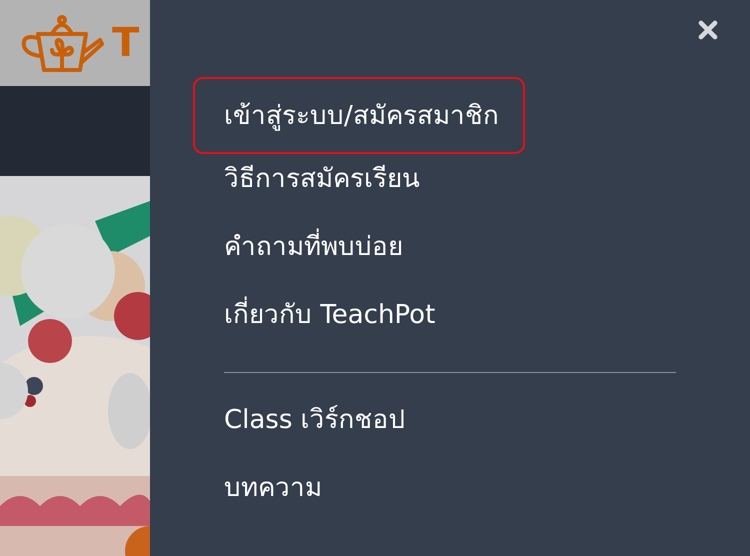 This screenshot has width=750, height=556. Describe the element at coordinates (329, 315) in the screenshot. I see `menu-item: เกี่ยวกับ TeachPot` at that location.